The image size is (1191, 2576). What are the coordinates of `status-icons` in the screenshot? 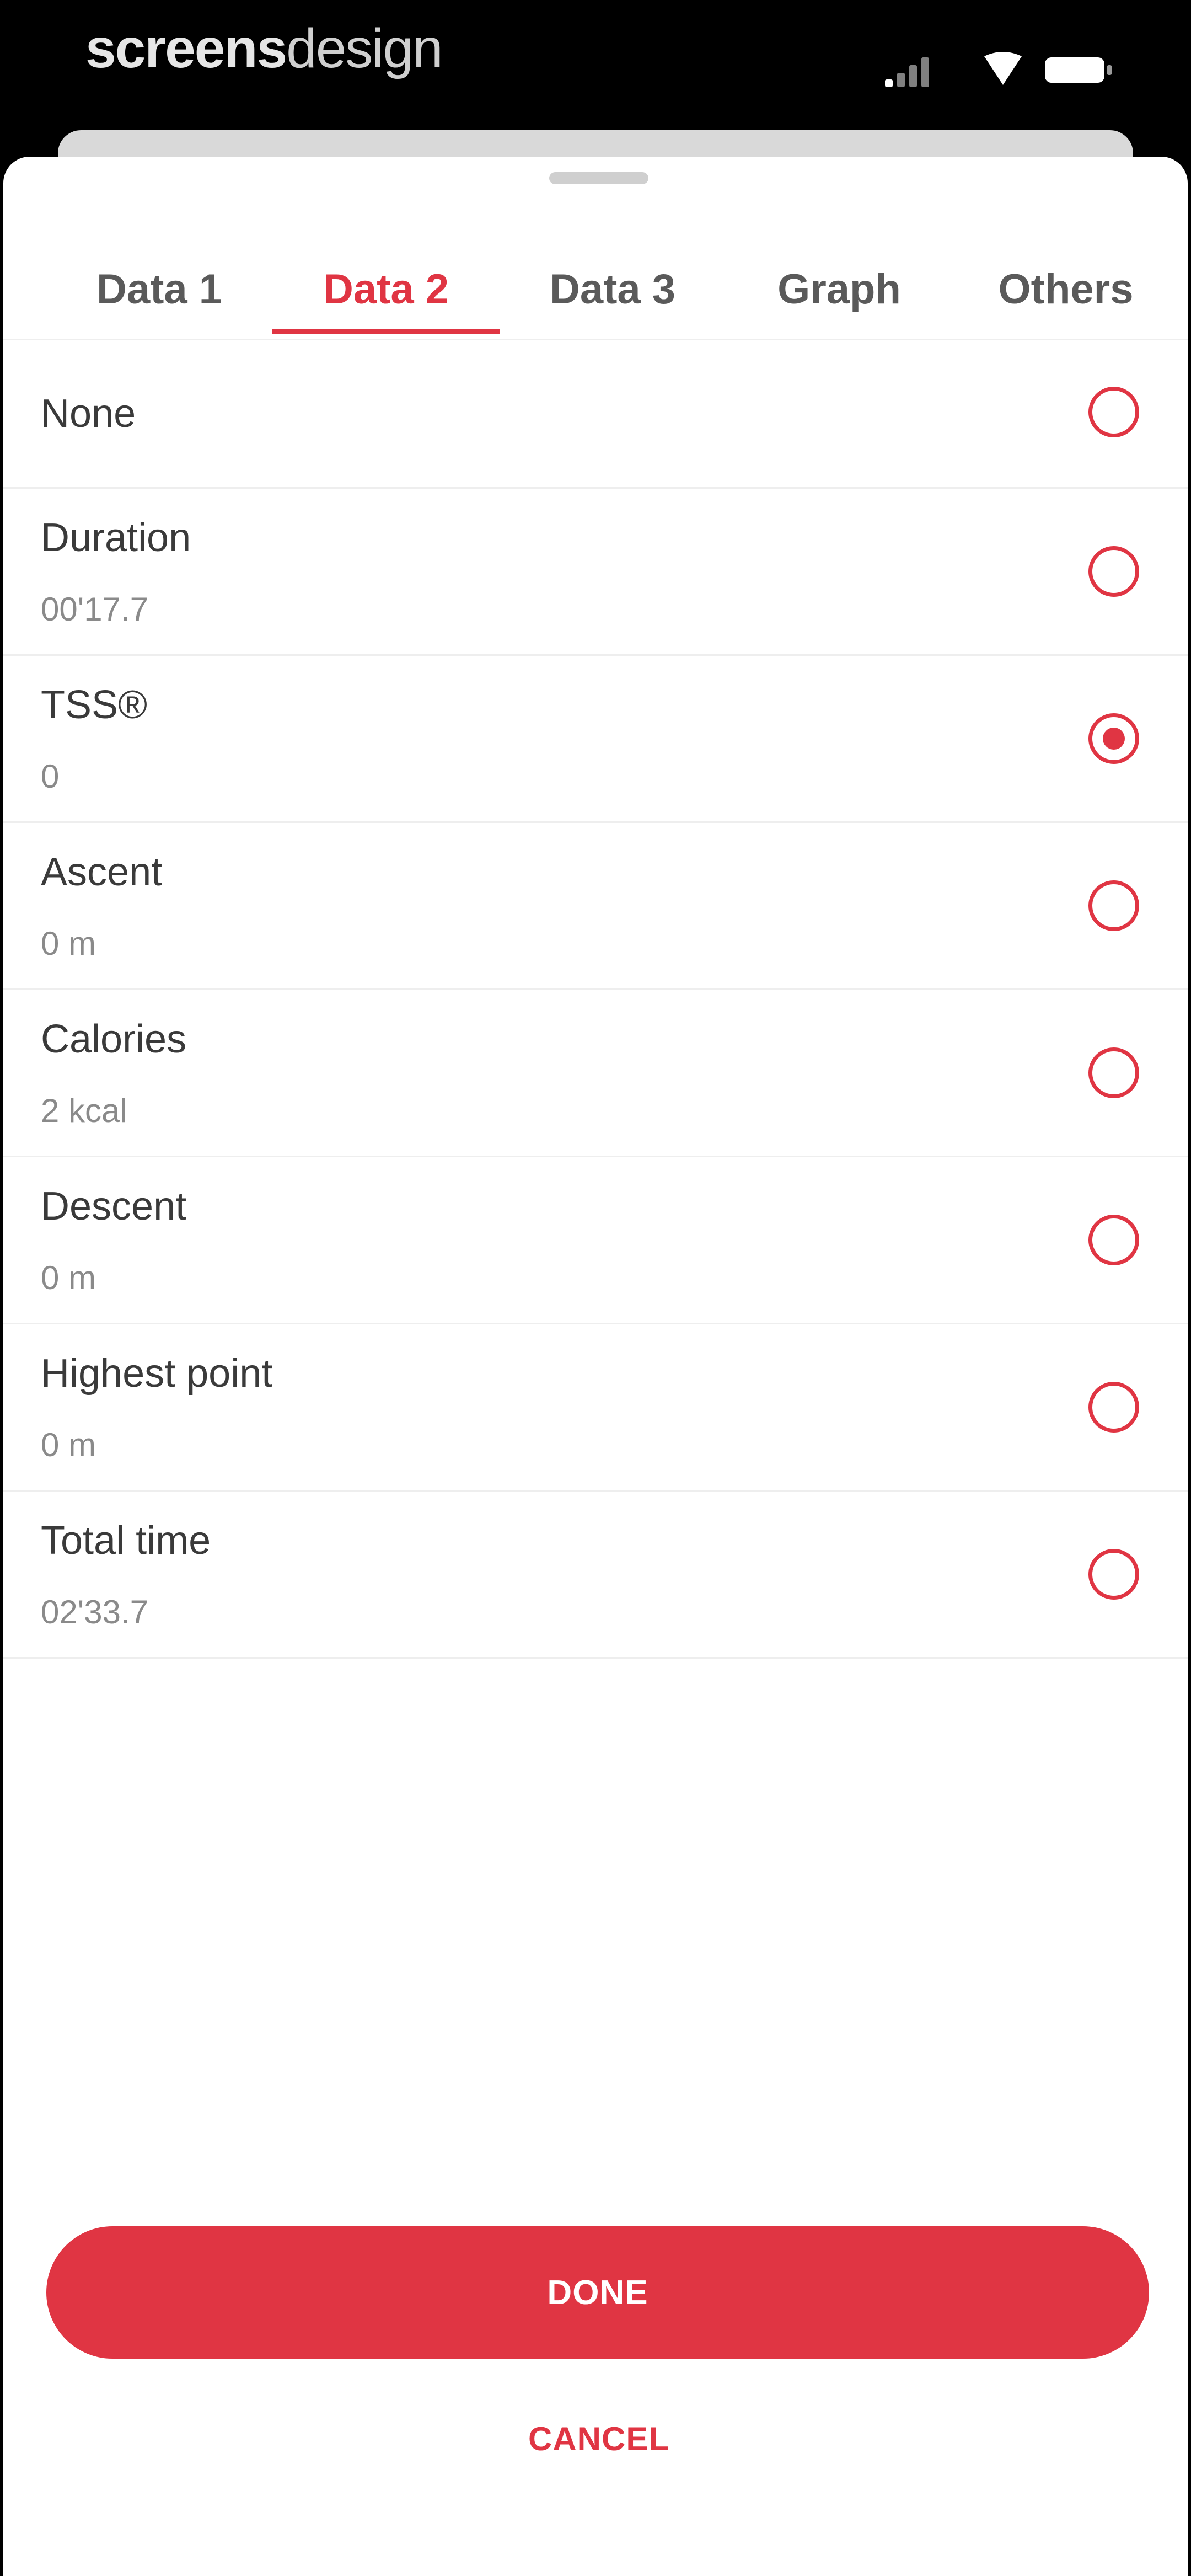 It's located at (1001, 70).